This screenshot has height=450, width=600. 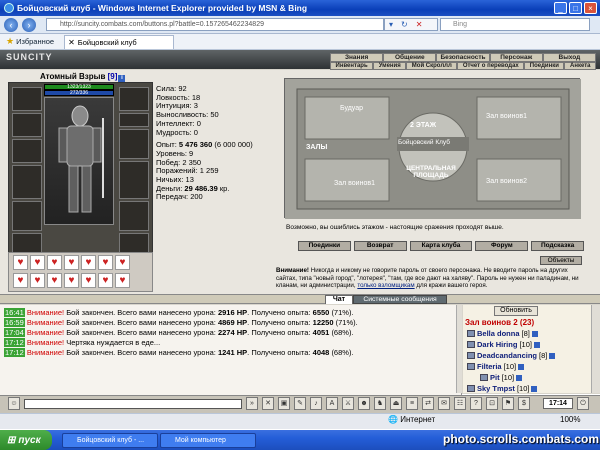 What do you see at coordinates (524, 403) in the screenshot?
I see `shop-icon: $` at bounding box center [524, 403].